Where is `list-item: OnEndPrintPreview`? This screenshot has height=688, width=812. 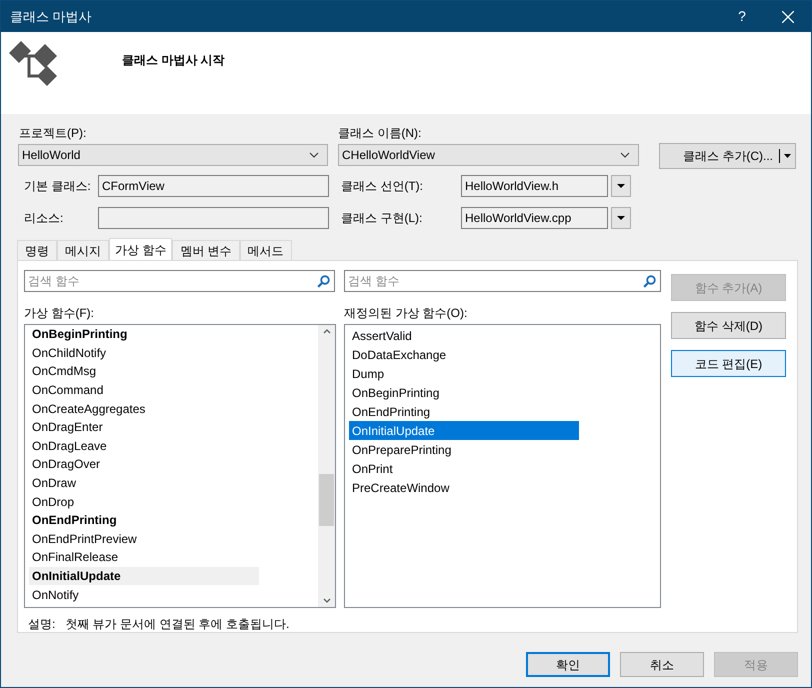
list-item: OnEndPrintPreview is located at coordinates (144, 539).